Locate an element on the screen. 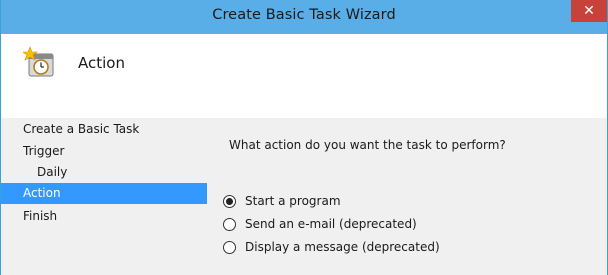 This screenshot has width=608, height=275. sidebar-item-daily: Daily is located at coordinates (104, 172).